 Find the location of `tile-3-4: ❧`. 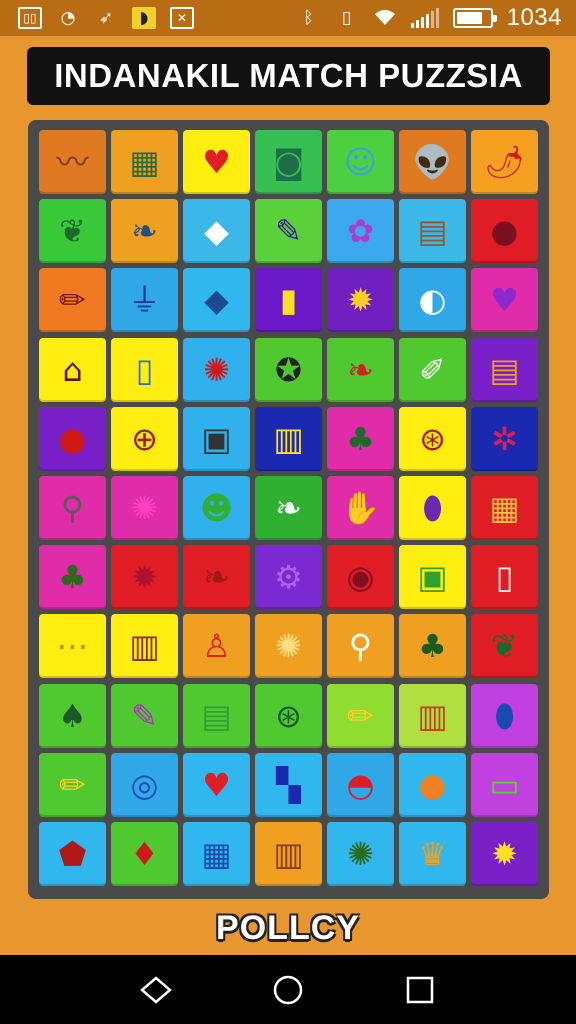

tile-3-4: ❧ is located at coordinates (360, 369).